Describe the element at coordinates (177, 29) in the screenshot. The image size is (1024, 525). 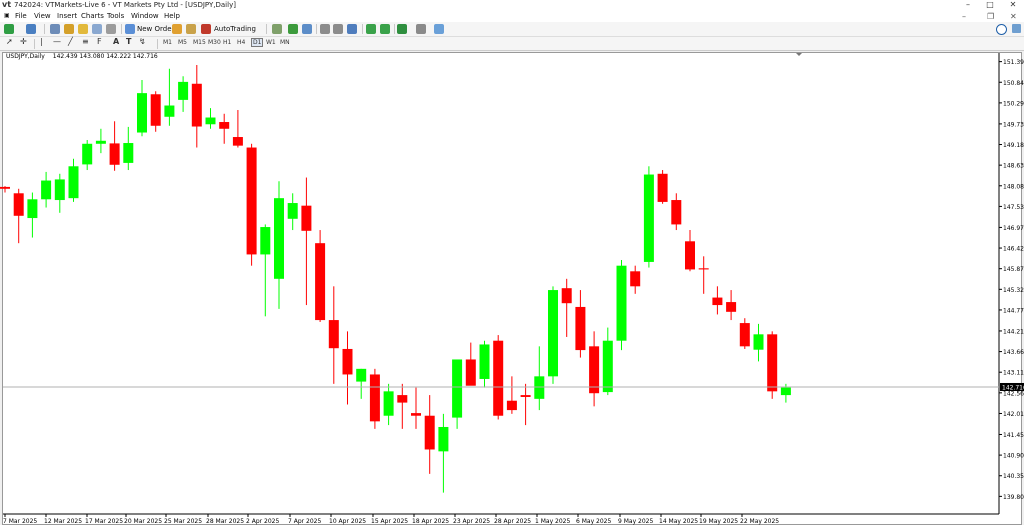
I see `metaeditor-icon` at that location.